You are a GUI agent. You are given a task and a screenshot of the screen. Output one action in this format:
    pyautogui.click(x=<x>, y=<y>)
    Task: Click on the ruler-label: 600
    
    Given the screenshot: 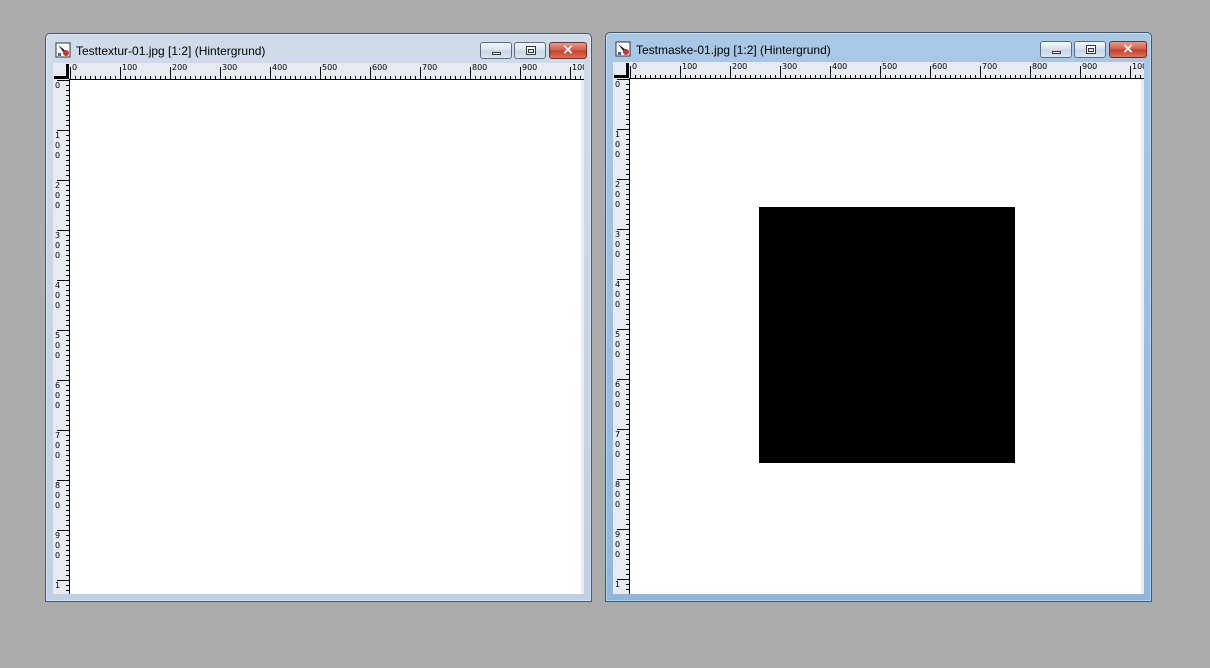 What is the action you would take?
    pyautogui.click(x=57, y=395)
    